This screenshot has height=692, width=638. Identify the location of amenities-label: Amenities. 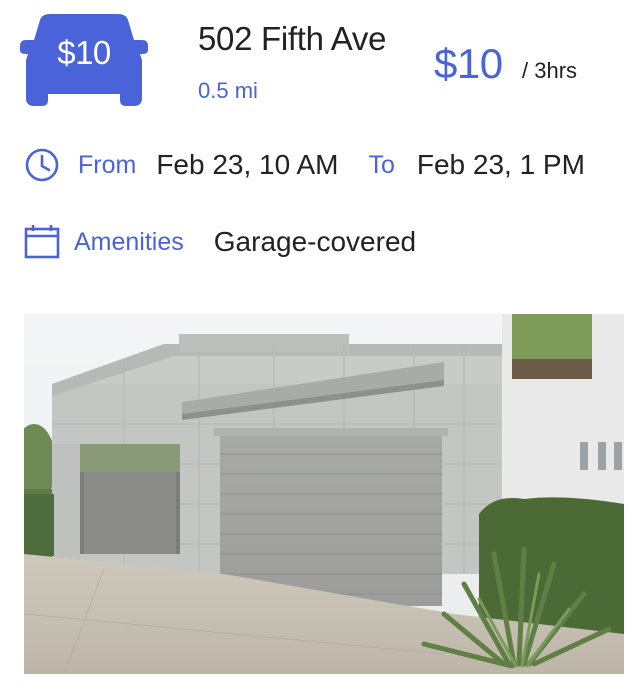
(129, 241).